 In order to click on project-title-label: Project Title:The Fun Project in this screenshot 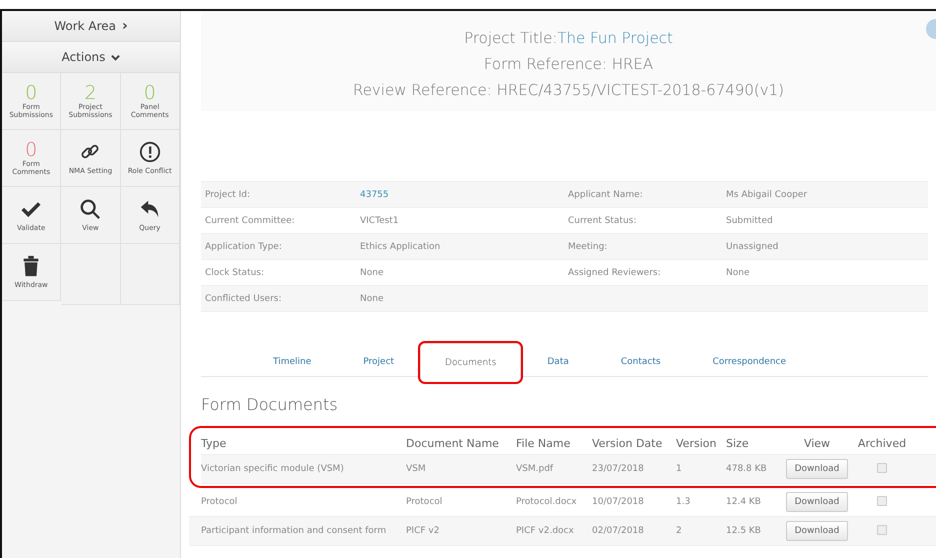, I will do `click(568, 38)`.